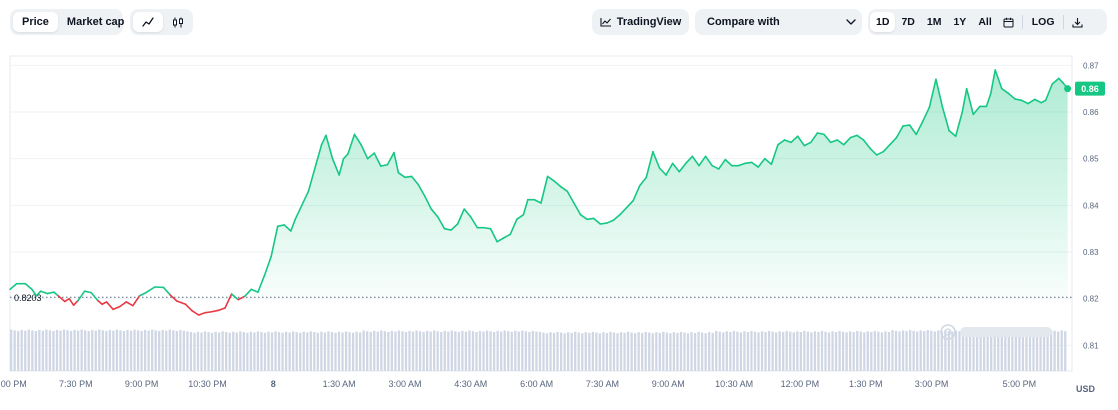 Image resolution: width=1118 pixels, height=410 pixels. Describe the element at coordinates (536, 384) in the screenshot. I see `x-tick-label: 6:00 AM` at that location.